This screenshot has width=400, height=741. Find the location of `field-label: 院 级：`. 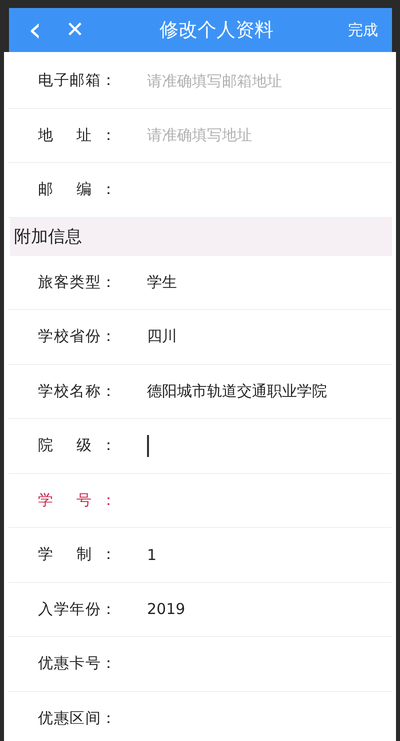

field-label: 院 级： is located at coordinates (77, 446).